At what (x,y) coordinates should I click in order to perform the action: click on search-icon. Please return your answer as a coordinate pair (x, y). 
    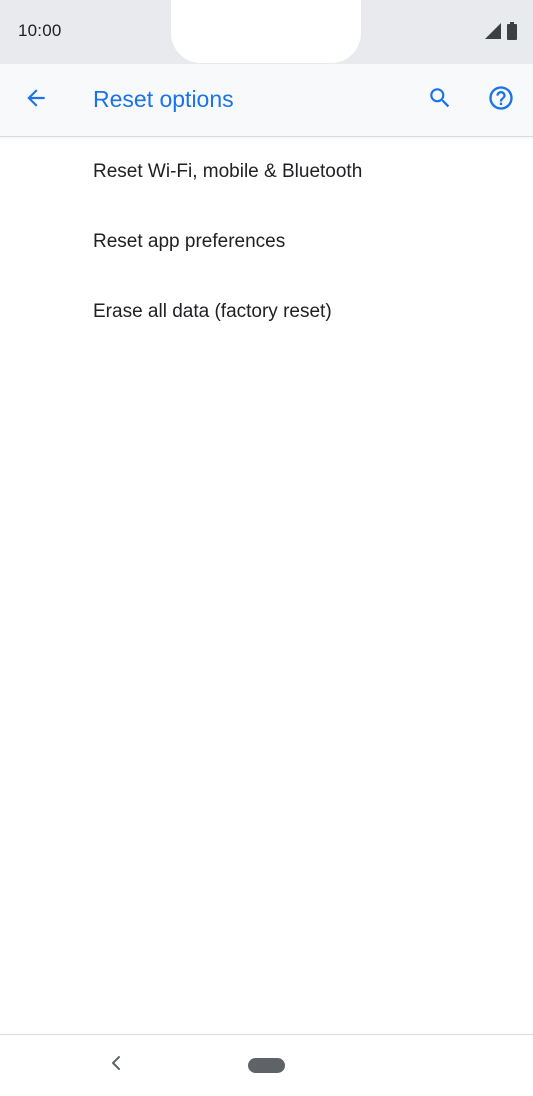
    Looking at the image, I should click on (440, 100).